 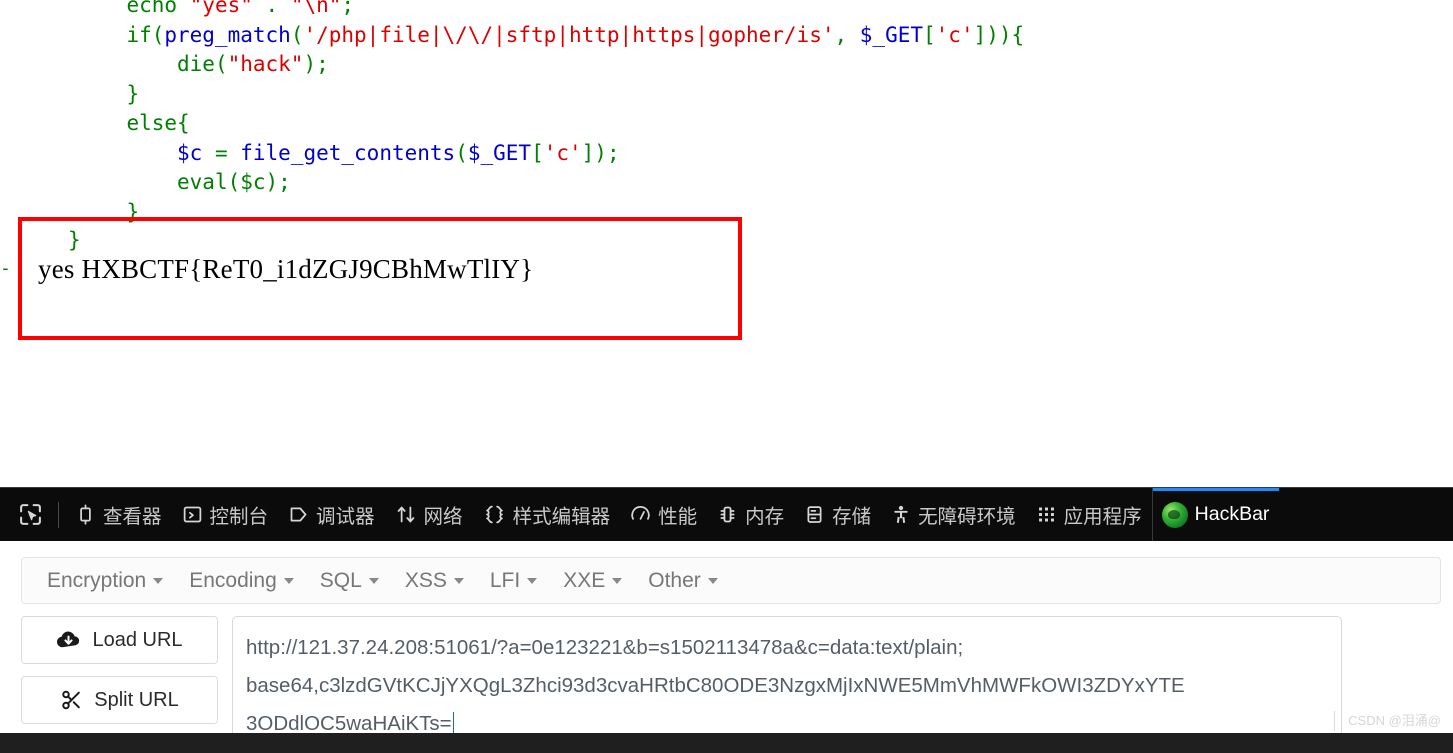 What do you see at coordinates (901, 514) in the screenshot?
I see `accessibility-icon` at bounding box center [901, 514].